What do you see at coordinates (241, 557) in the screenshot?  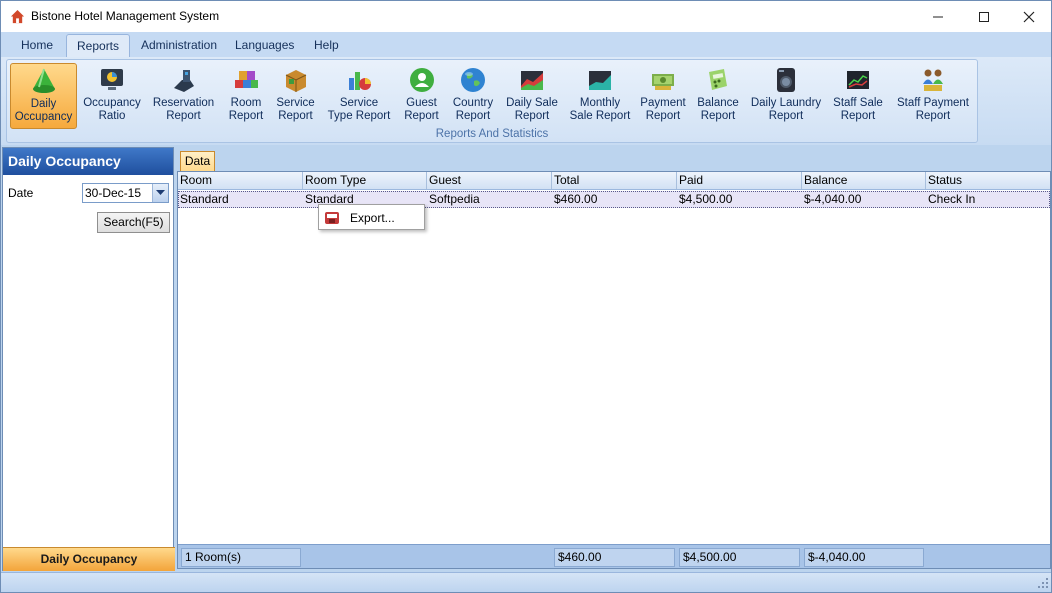 I see `summary-room-count: 1 Room(s)` at bounding box center [241, 557].